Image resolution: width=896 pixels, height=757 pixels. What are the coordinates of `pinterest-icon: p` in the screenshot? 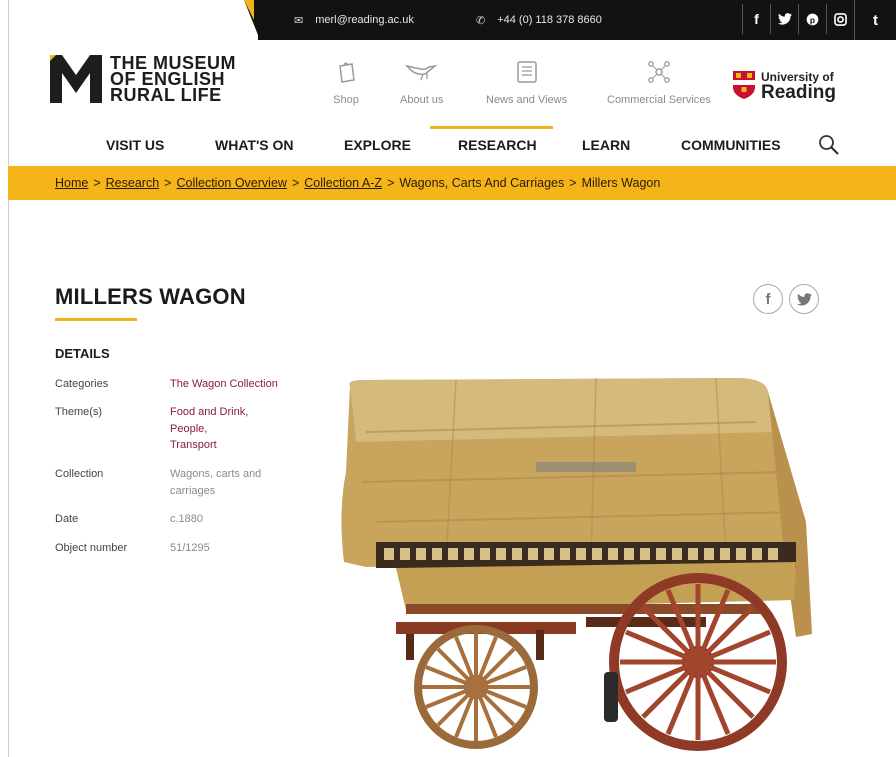 It's located at (812, 19).